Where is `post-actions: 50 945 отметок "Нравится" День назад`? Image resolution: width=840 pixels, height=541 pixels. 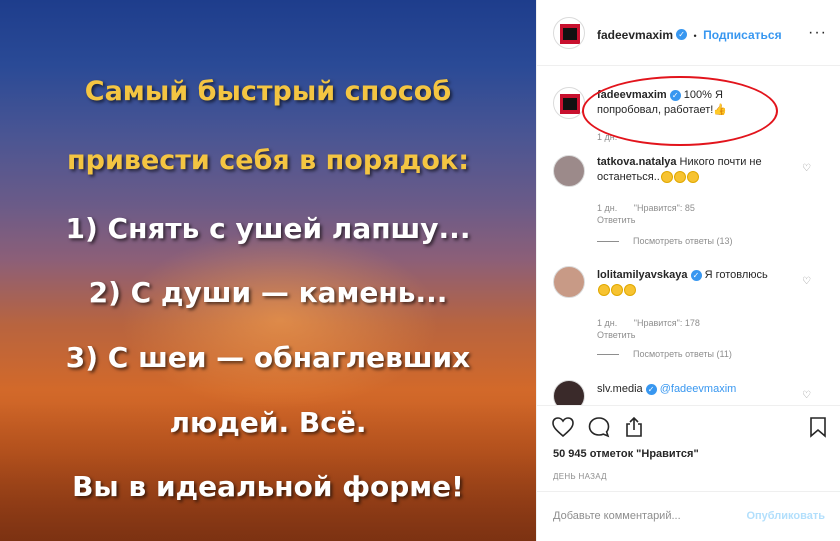 post-actions: 50 945 отметок "Нравится" День назад is located at coordinates (688, 455).